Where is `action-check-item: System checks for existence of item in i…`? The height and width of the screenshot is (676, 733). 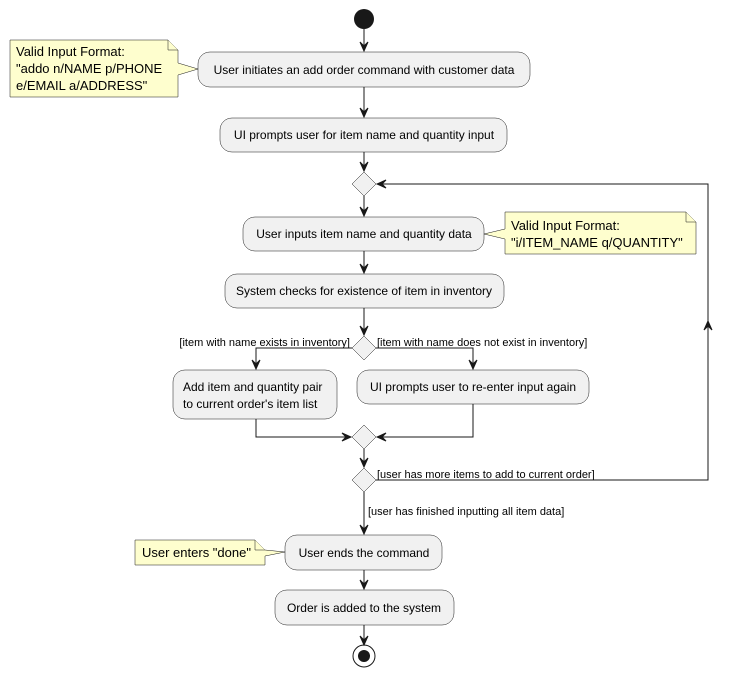
action-check-item: System checks for existence of item in i… is located at coordinates (364, 291).